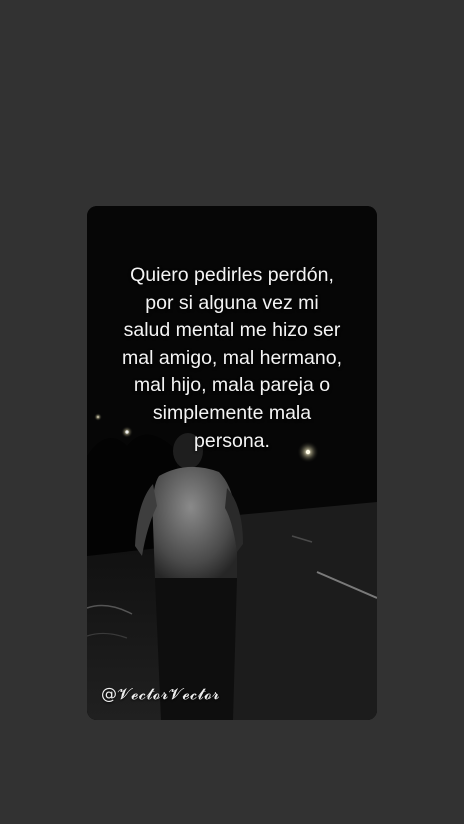  What do you see at coordinates (161, 693) in the screenshot?
I see `account-watermark: @𝓥𝓮𝓬𝓽𝓸𝓻𝓥𝓮𝓬𝓽𝓸𝓻` at bounding box center [161, 693].